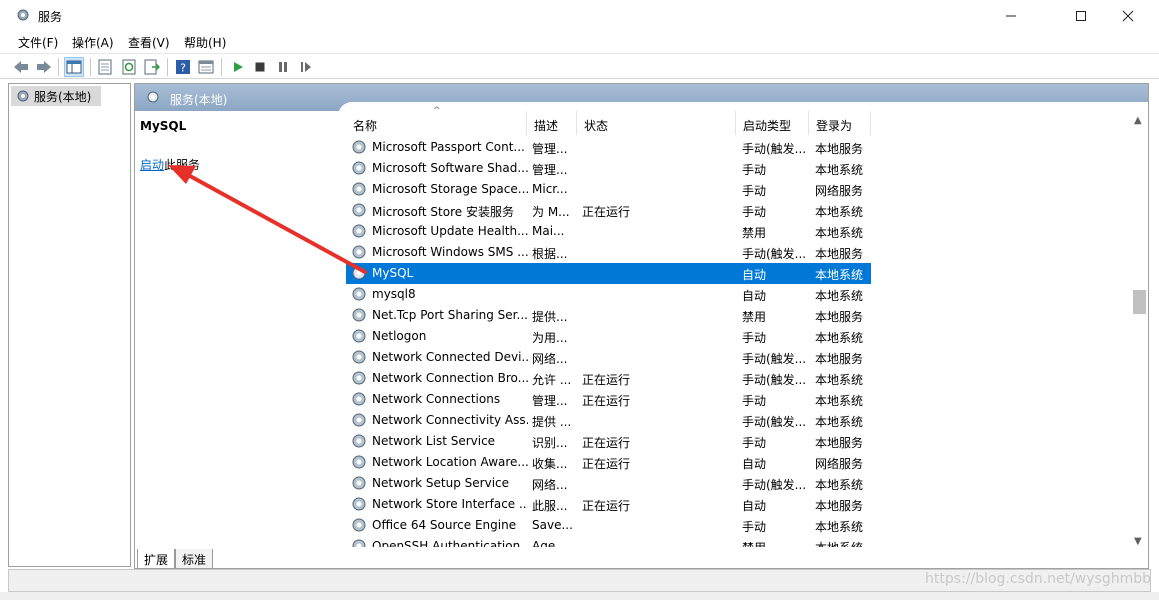 Image resolution: width=1159 pixels, height=600 pixels. I want to click on service-row: Netlogon 为用... 手动 本地系统, so click(608, 336).